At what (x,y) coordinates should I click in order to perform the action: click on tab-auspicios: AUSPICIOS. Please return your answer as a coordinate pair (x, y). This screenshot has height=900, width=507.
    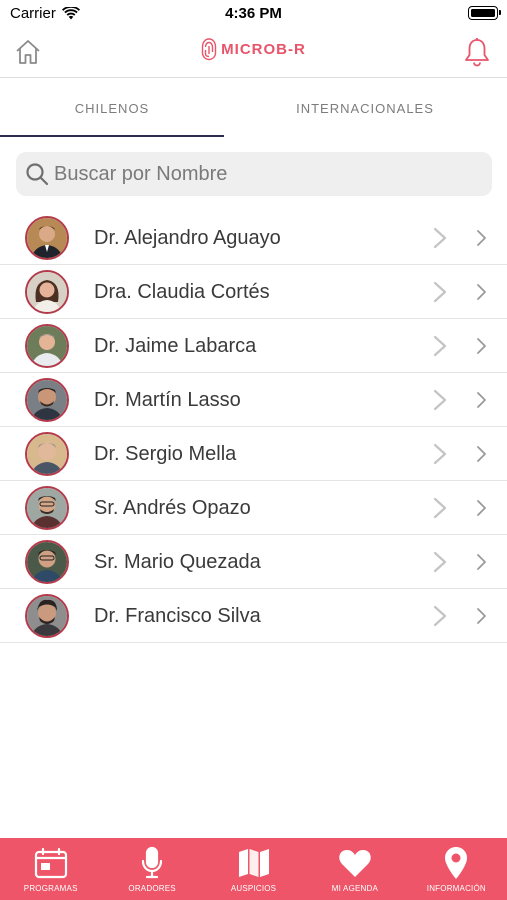
    Looking at the image, I should click on (253, 869).